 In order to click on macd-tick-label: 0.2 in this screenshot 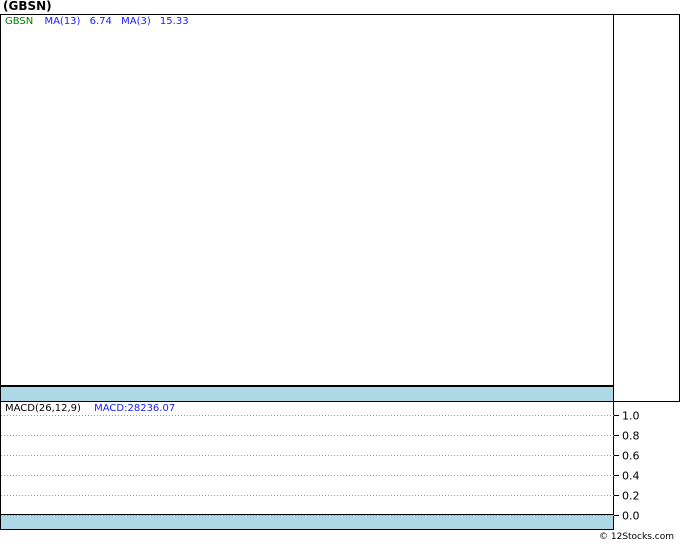, I will do `click(631, 496)`.